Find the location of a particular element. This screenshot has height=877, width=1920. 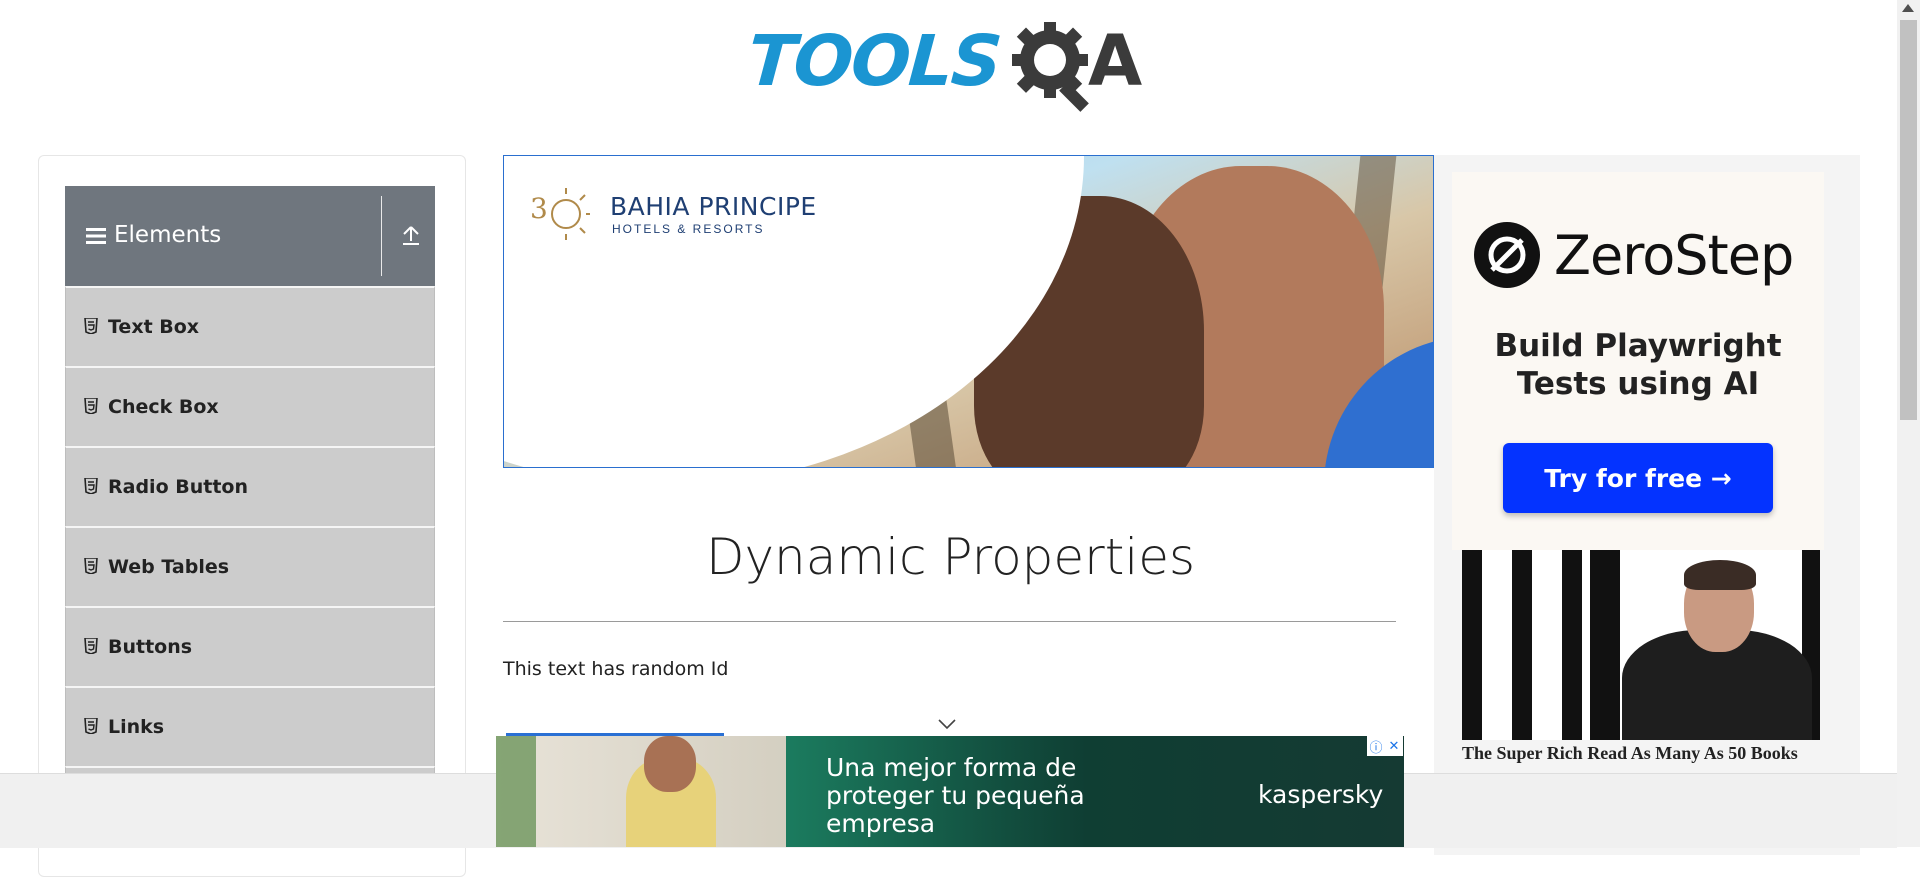

svg-text: 3 is located at coordinates (539, 208).